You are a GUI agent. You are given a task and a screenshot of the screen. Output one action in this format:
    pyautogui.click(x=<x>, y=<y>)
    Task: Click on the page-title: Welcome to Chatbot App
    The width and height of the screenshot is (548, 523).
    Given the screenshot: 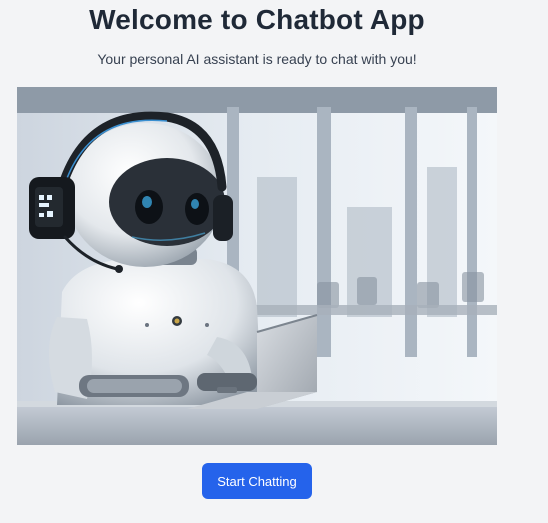 What is the action you would take?
    pyautogui.click(x=257, y=19)
    